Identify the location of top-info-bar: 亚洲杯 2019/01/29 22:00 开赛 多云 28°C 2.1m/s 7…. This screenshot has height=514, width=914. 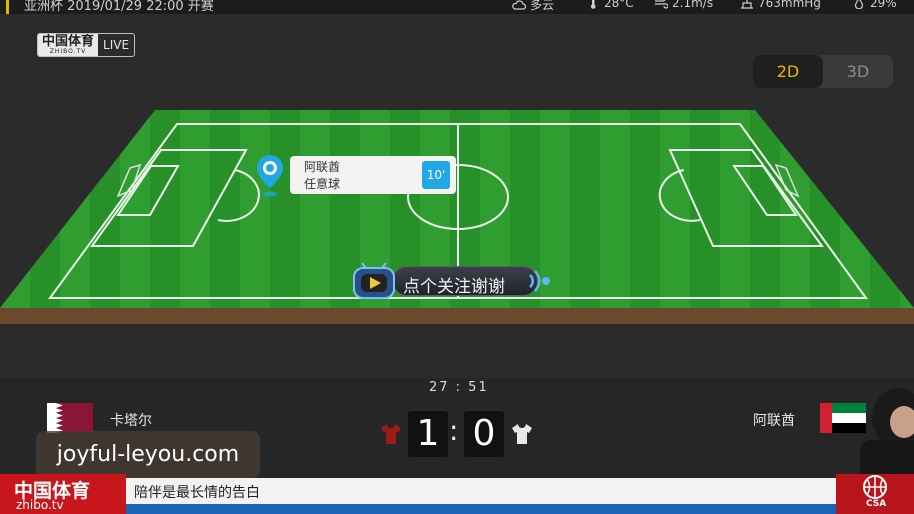
(457, 7).